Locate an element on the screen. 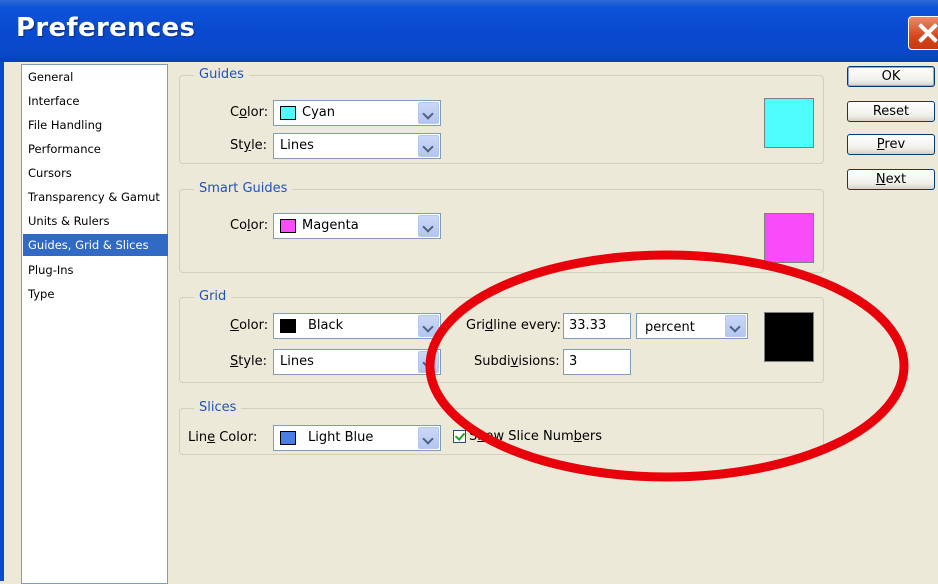  window-title: Preferences is located at coordinates (106, 28).